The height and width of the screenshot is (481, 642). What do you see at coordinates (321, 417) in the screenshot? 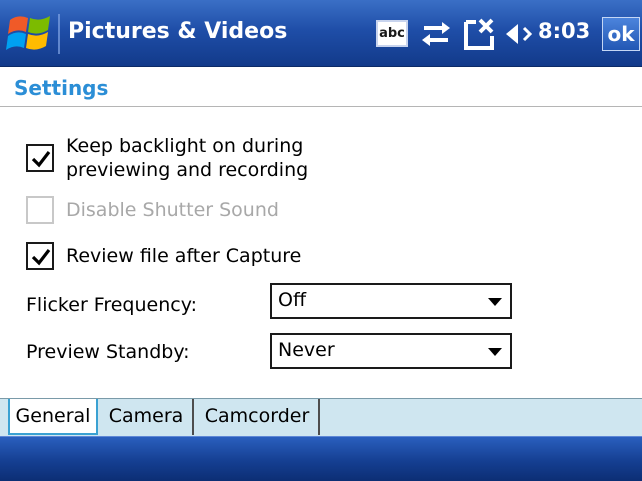
I see `tab-strip: General Camera Camcorder` at bounding box center [321, 417].